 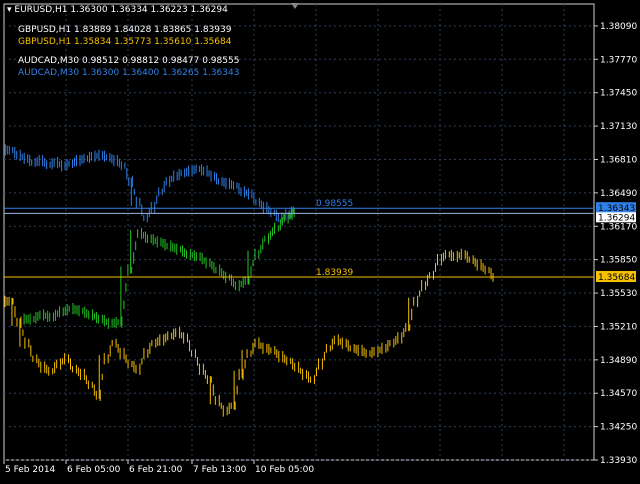 What do you see at coordinates (618, 327) in the screenshot?
I see `y-tick-label: 1.35210` at bounding box center [618, 327].